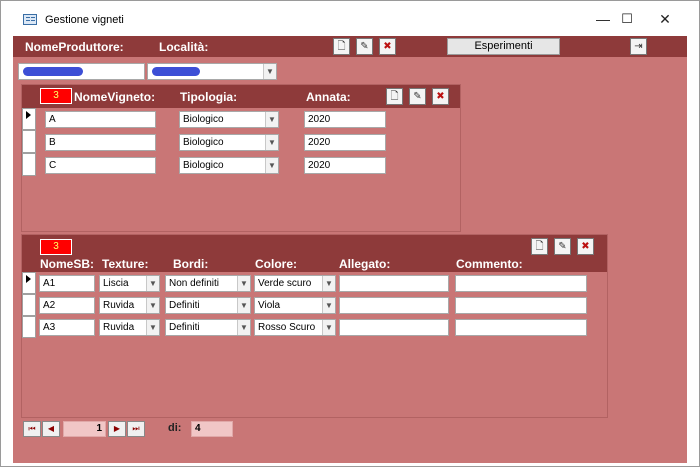  Describe the element at coordinates (100, 119) in the screenshot. I see `vigneto-nome-input: A` at that location.